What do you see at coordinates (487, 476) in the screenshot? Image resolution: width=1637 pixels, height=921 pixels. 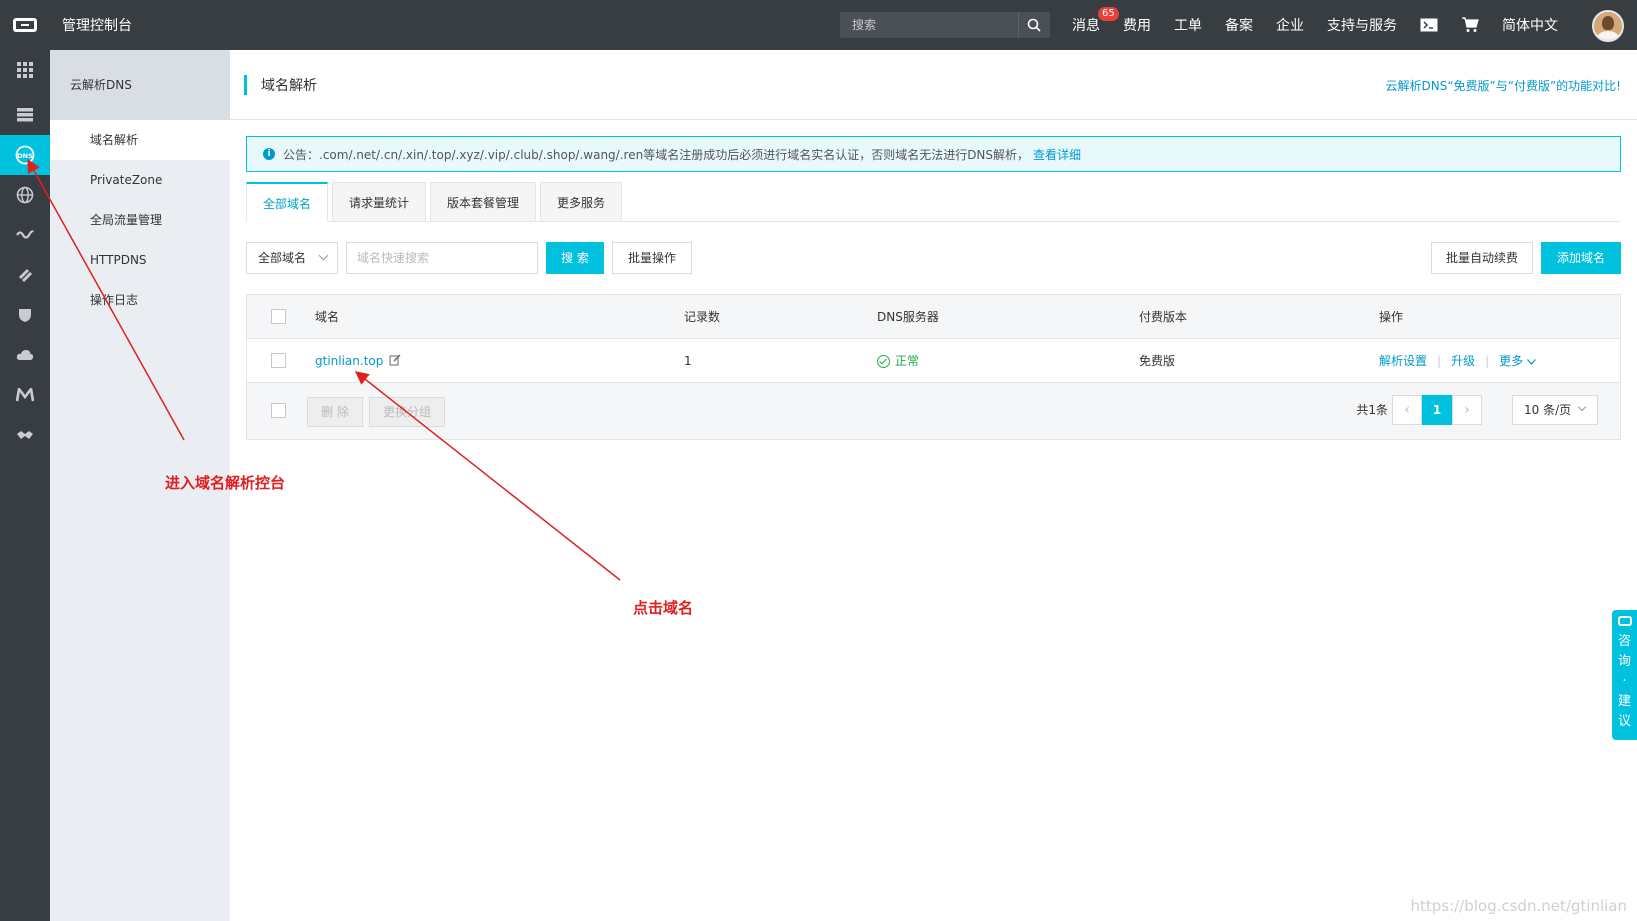 I see `arrow-to-domain-link` at bounding box center [487, 476].